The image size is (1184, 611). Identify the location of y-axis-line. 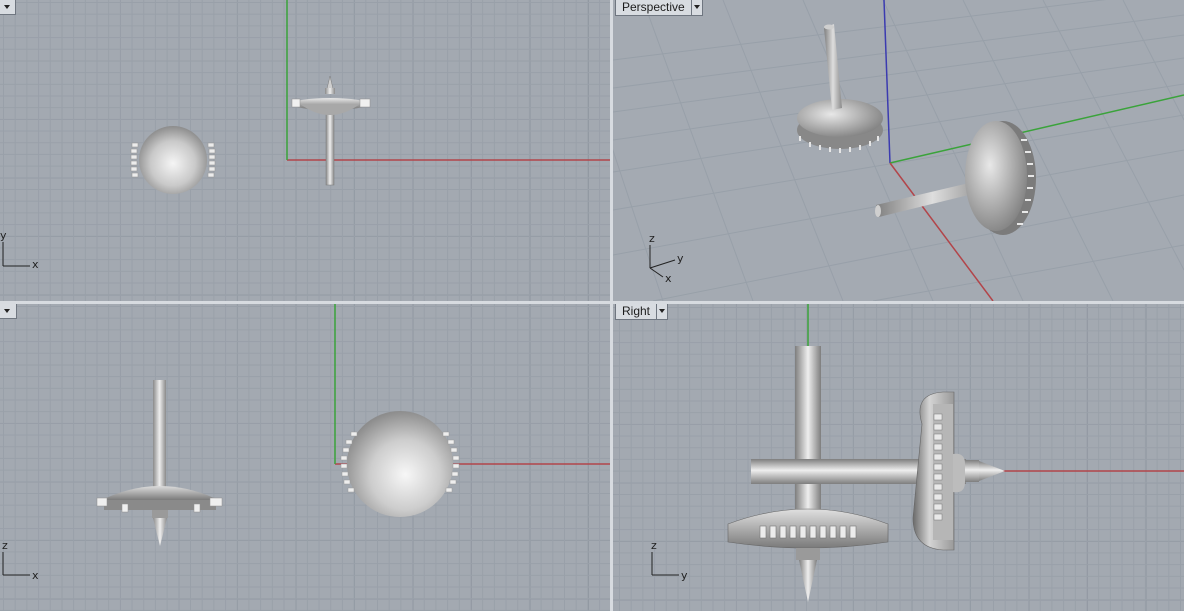
(1036, 129).